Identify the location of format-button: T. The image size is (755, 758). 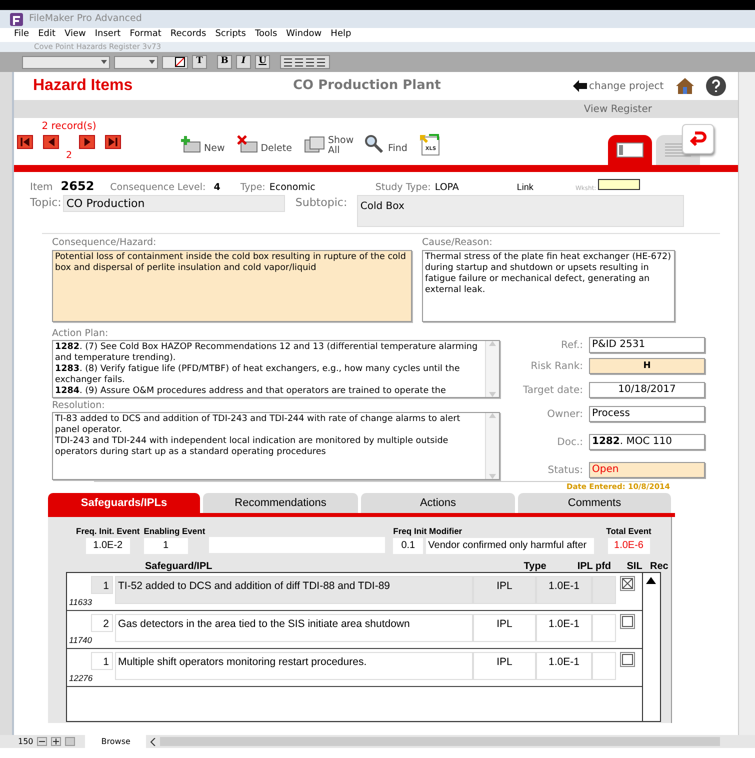
(199, 62).